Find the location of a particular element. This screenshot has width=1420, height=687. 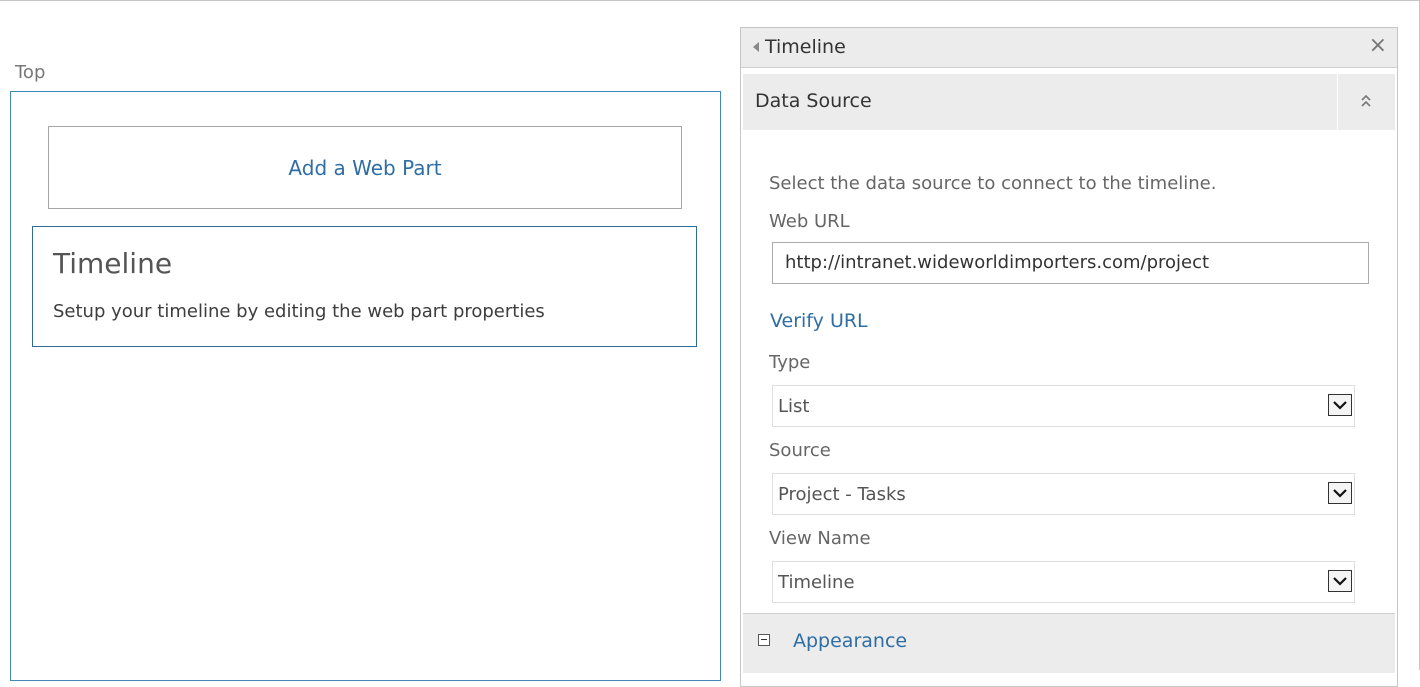

view-name-label: View Name is located at coordinates (820, 538).